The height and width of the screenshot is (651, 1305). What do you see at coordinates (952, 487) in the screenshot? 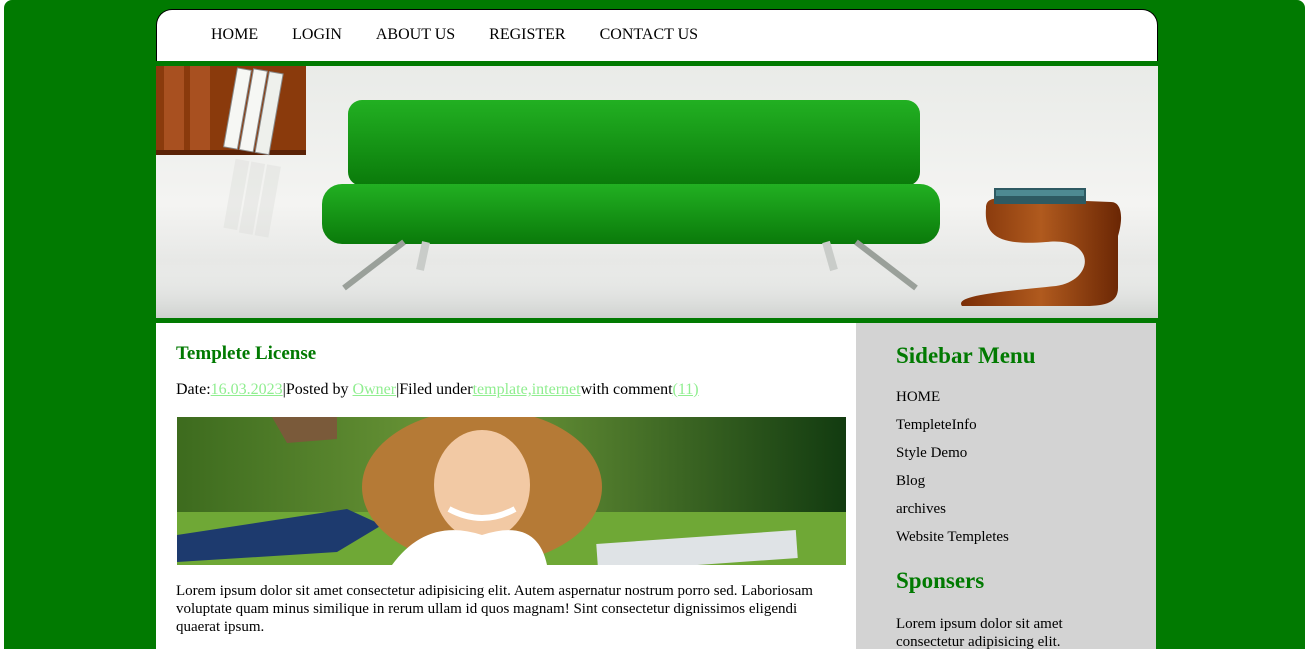
I see `sidebar-item-blog: Blog` at bounding box center [952, 487].